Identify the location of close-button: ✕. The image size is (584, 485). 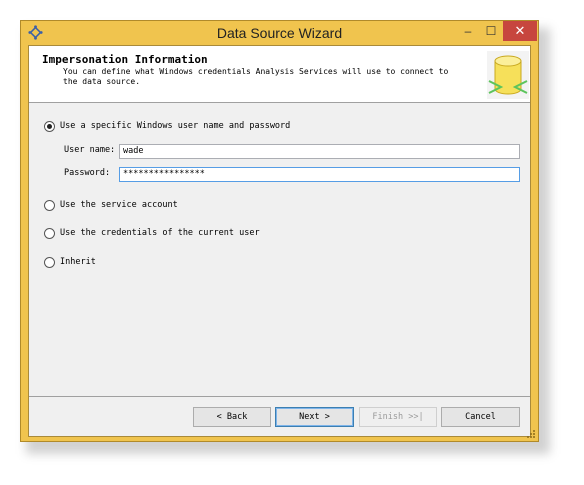
(520, 31).